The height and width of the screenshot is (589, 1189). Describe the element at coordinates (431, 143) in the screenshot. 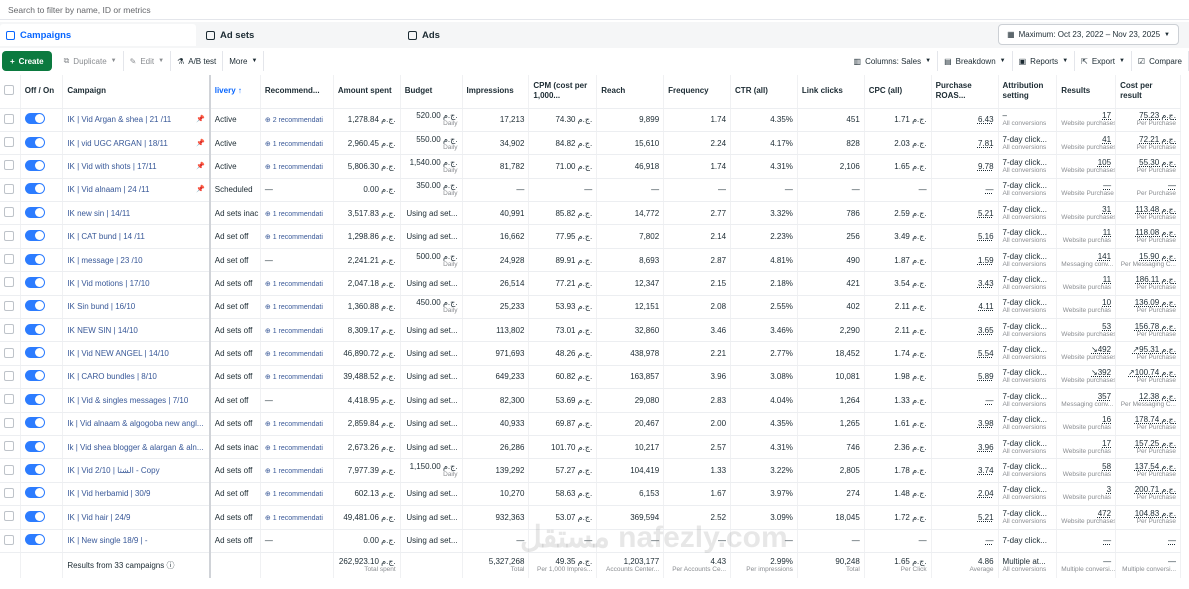

I see `budget-value: 550.00 ج.م. Daily` at that location.